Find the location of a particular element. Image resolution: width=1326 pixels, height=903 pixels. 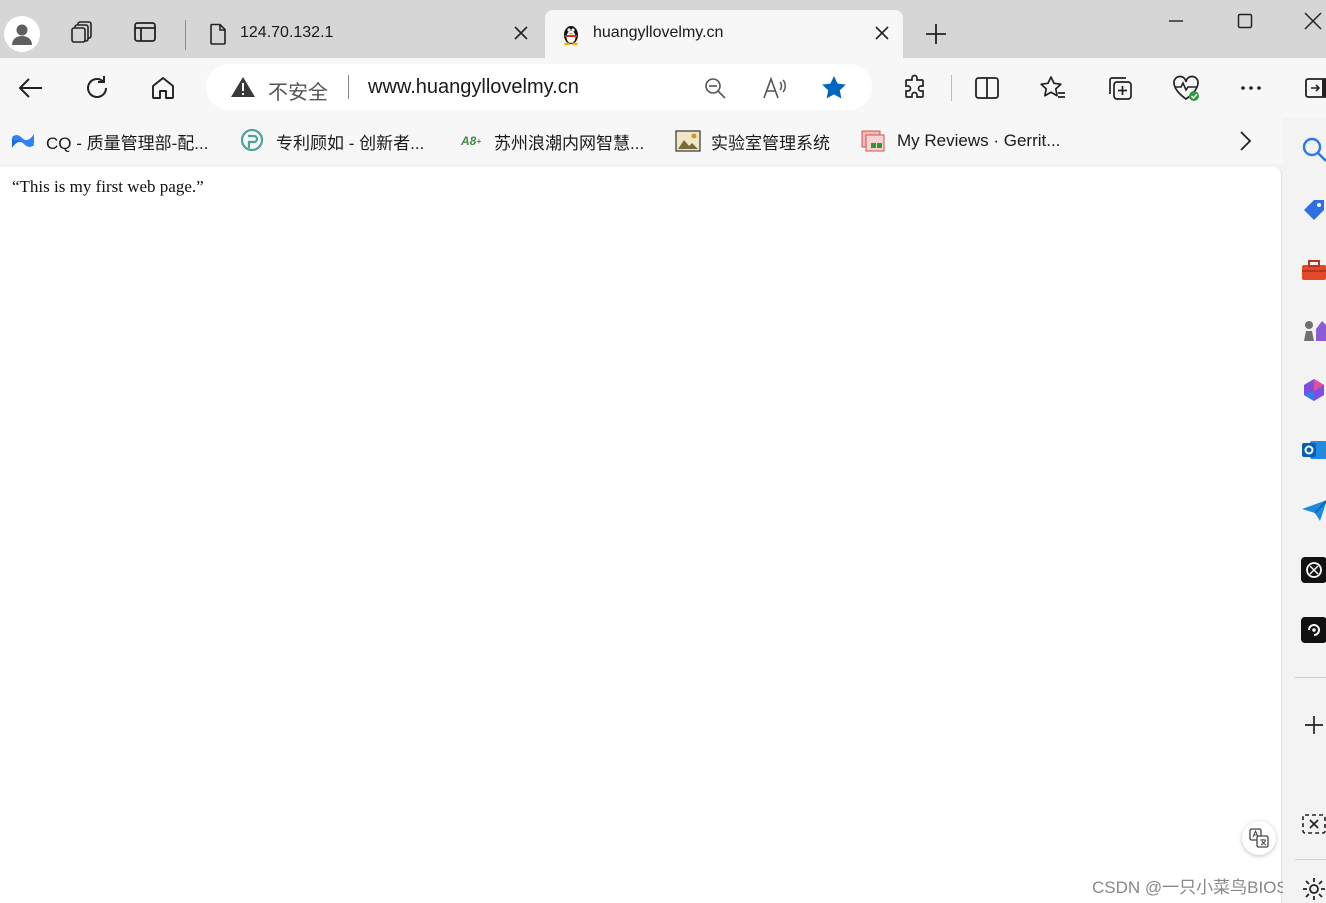

sidebar-search-button is located at coordinates (1313, 149).